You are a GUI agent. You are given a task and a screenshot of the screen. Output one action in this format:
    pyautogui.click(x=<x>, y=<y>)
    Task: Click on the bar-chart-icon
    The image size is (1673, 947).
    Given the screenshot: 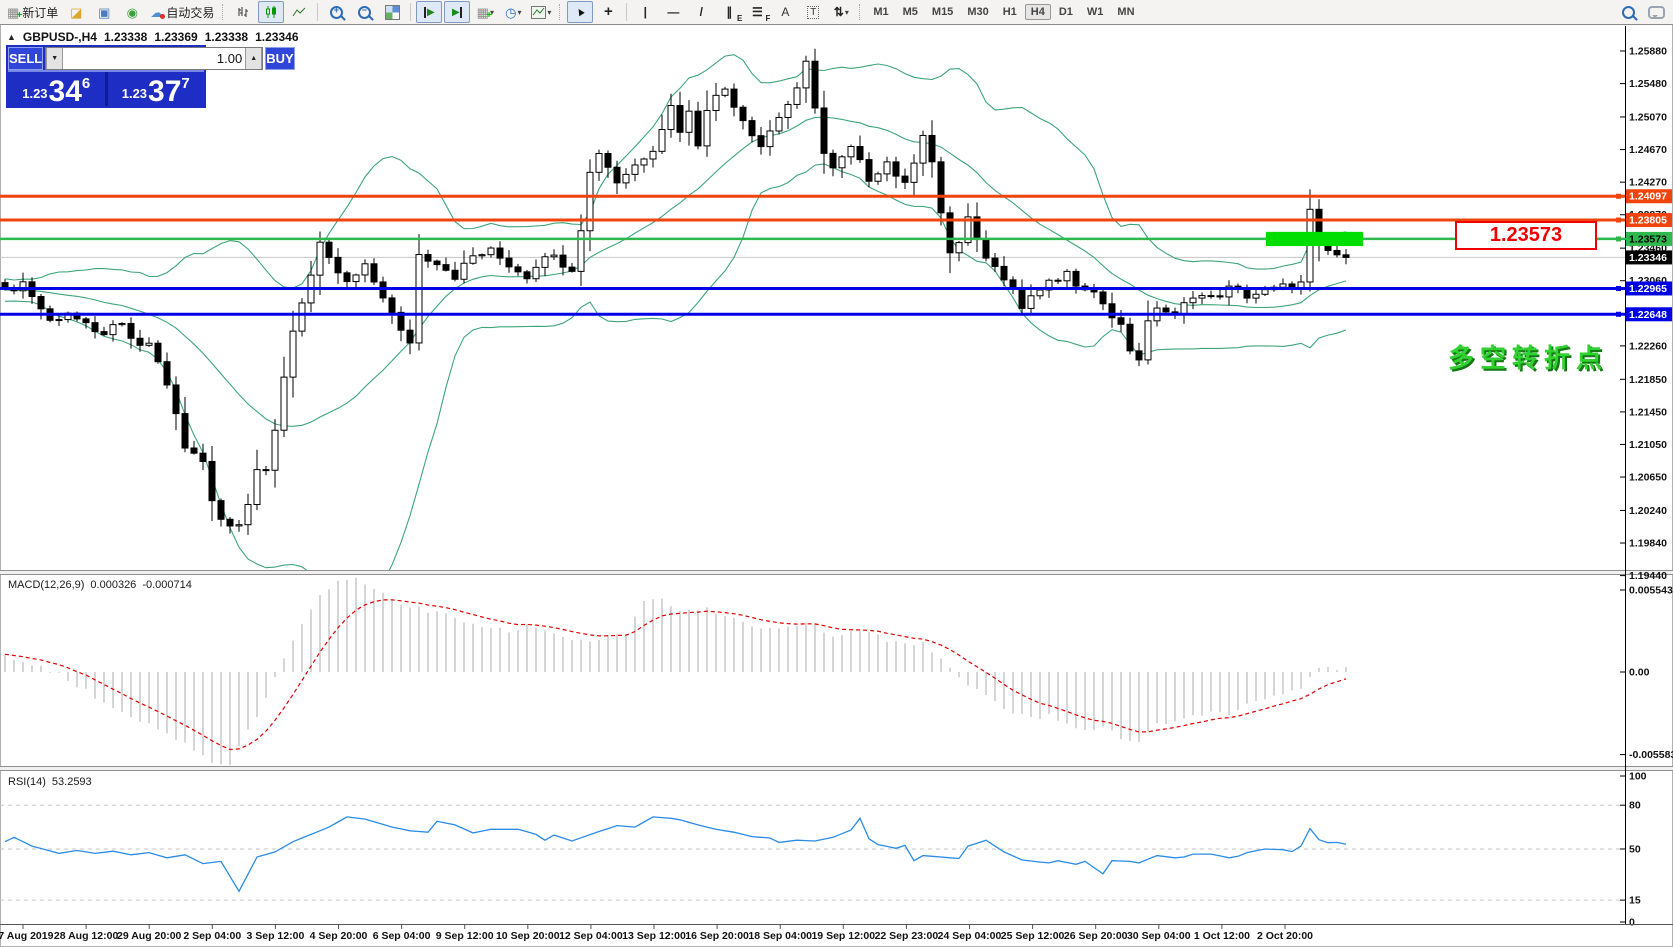 What is the action you would take?
    pyautogui.click(x=243, y=12)
    